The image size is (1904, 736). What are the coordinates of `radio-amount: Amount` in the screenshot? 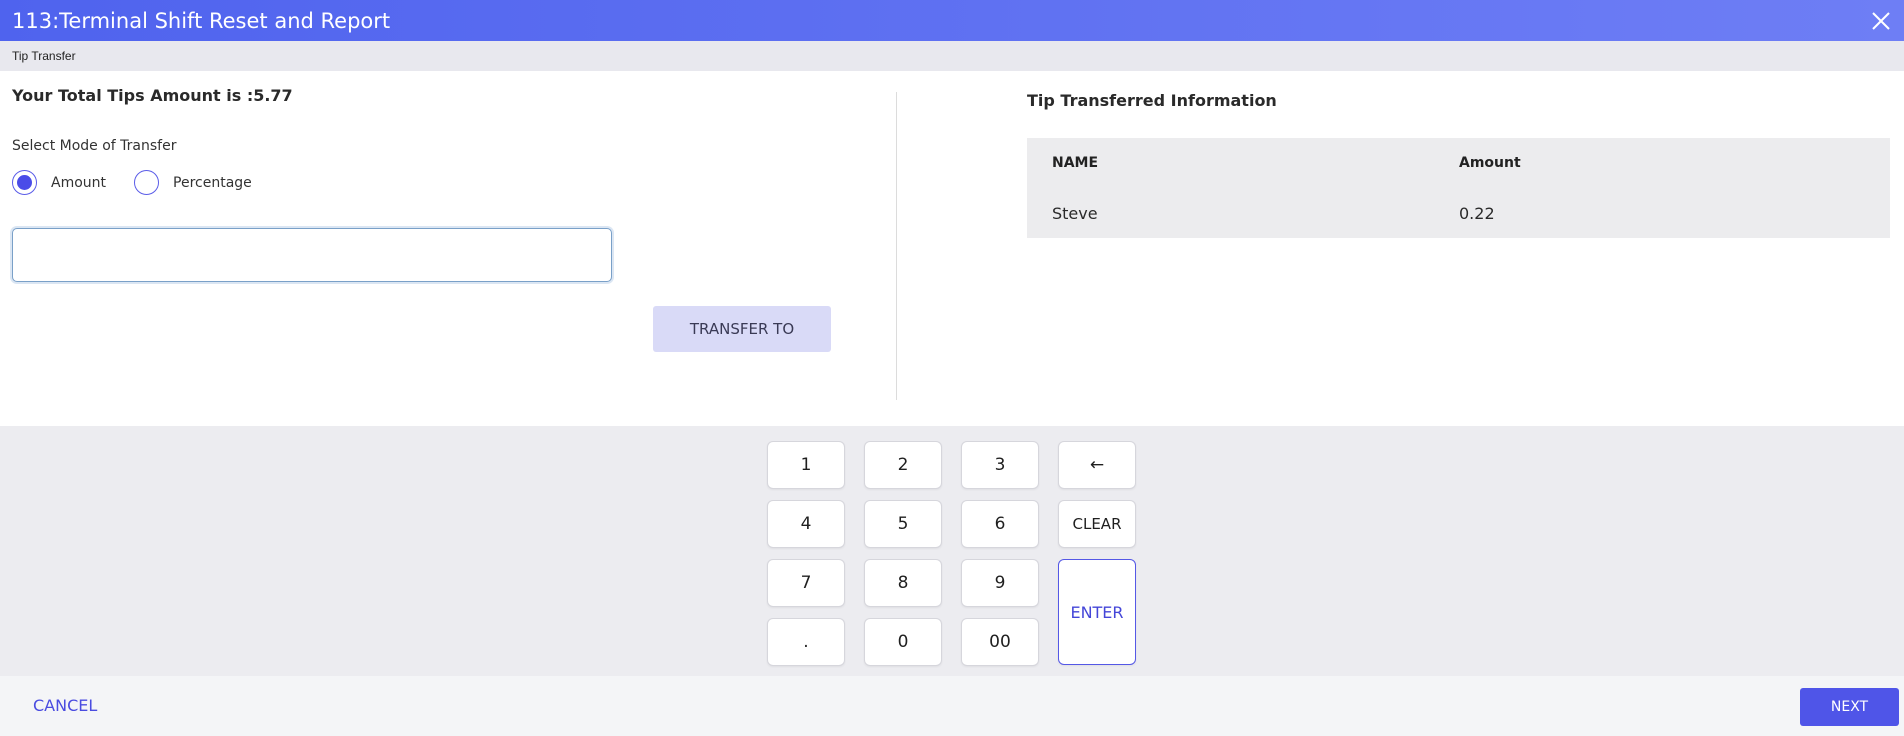 It's located at (59, 182).